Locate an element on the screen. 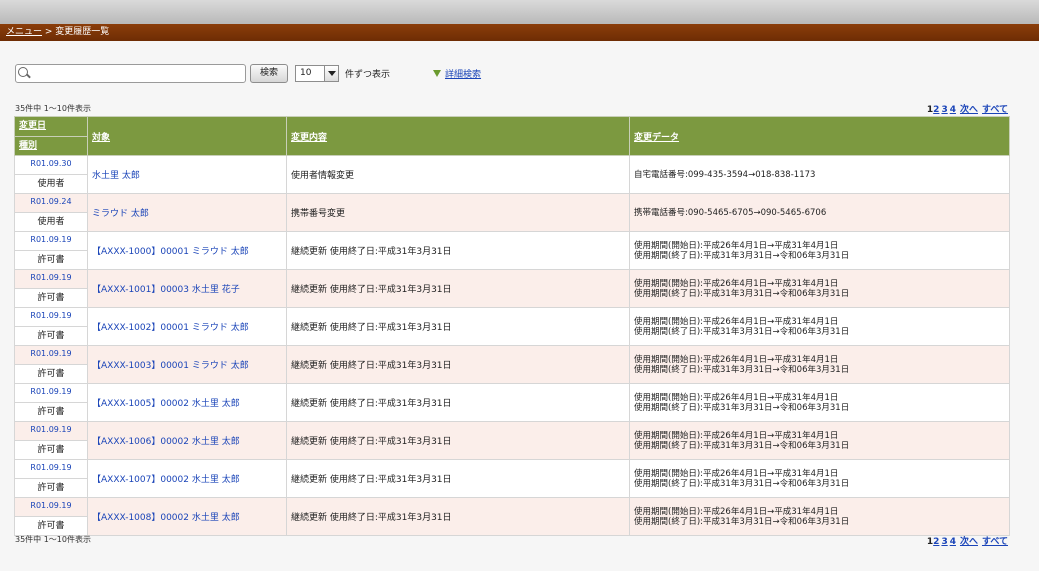  table-header: 変更日 種別 対象 変更内容 変更データ is located at coordinates (512, 136).